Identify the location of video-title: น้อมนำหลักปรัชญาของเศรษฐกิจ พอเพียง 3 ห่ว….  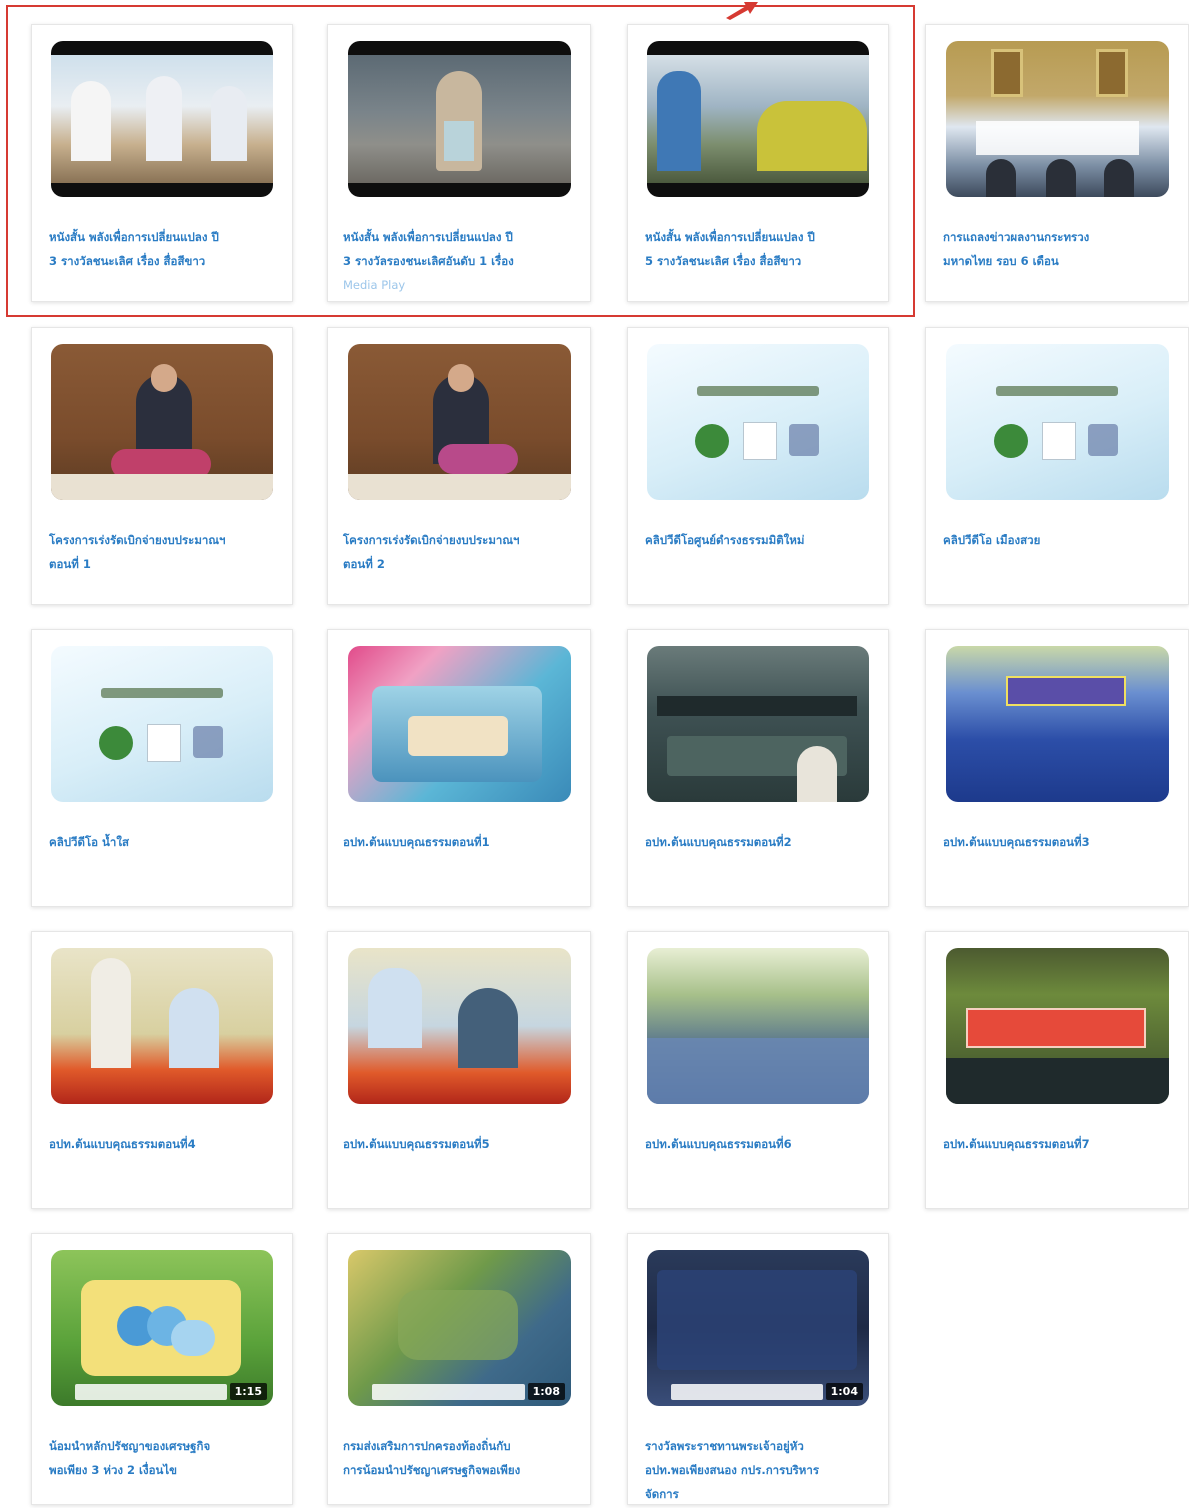
(166, 1458).